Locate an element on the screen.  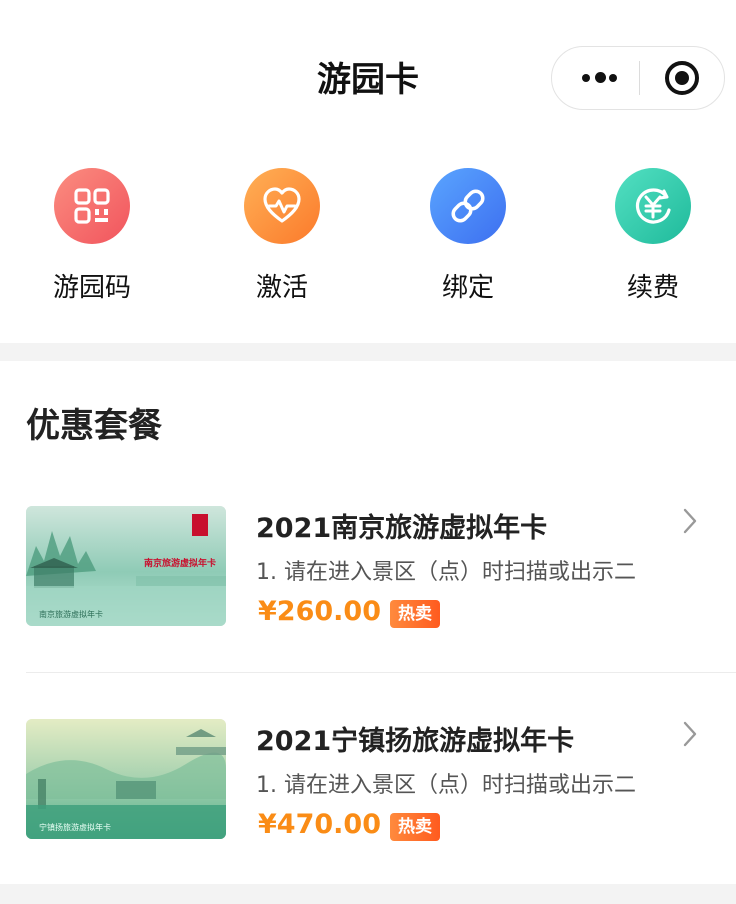
action-label: 游园码 is located at coordinates (91, 288).